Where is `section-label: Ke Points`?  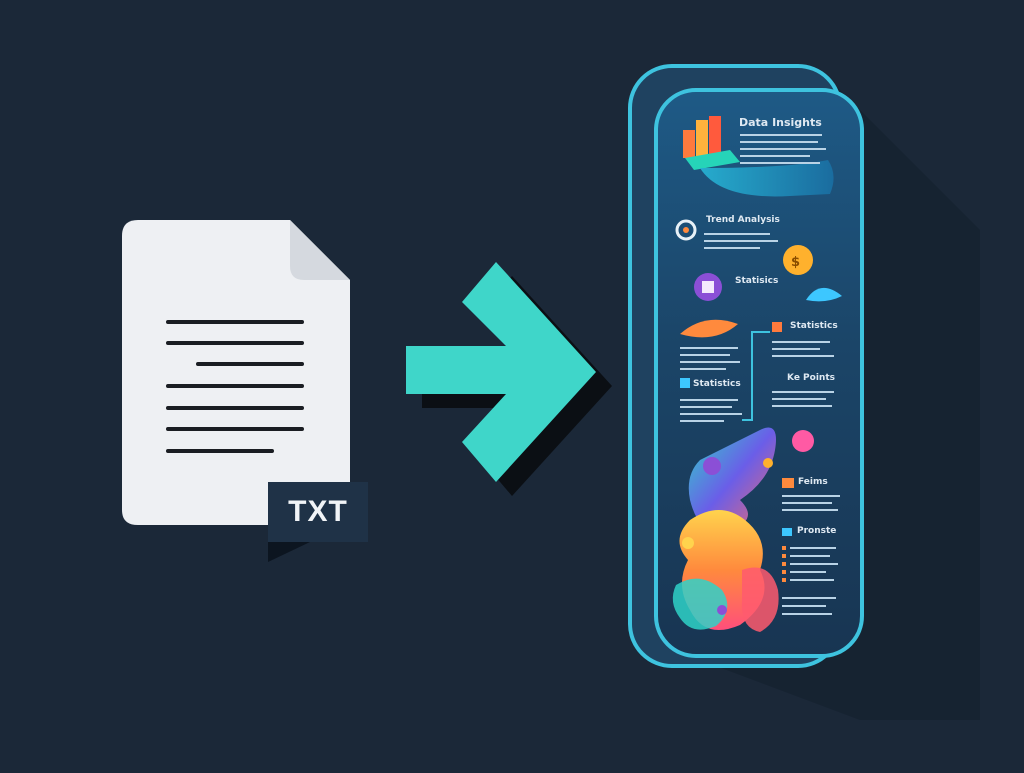
section-label: Ke Points is located at coordinates (811, 378).